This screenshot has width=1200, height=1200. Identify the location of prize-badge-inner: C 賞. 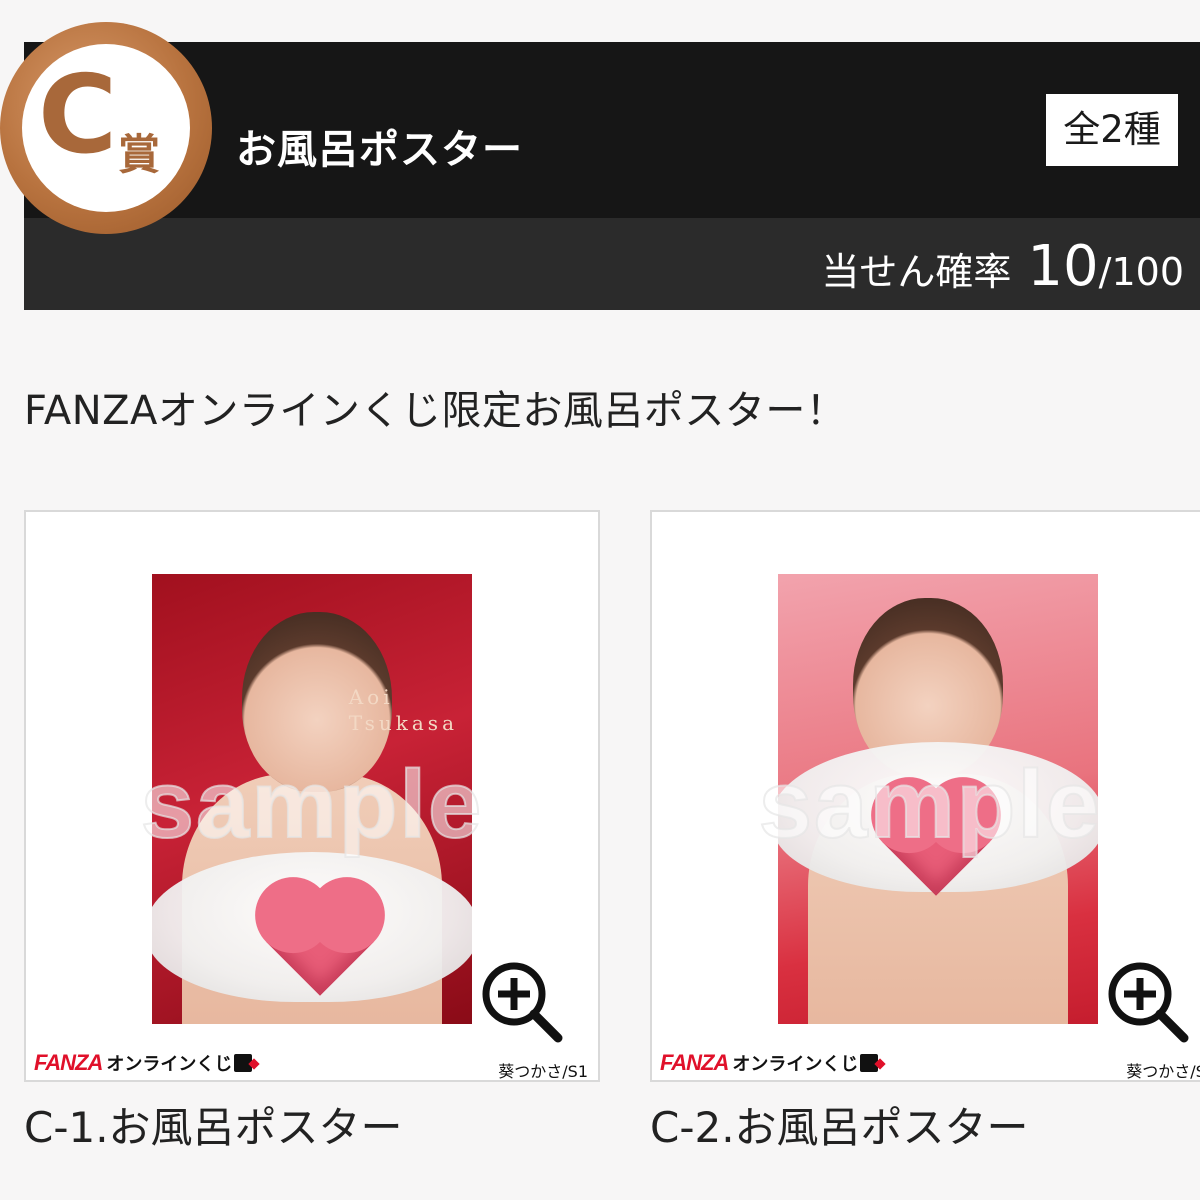
(106, 128).